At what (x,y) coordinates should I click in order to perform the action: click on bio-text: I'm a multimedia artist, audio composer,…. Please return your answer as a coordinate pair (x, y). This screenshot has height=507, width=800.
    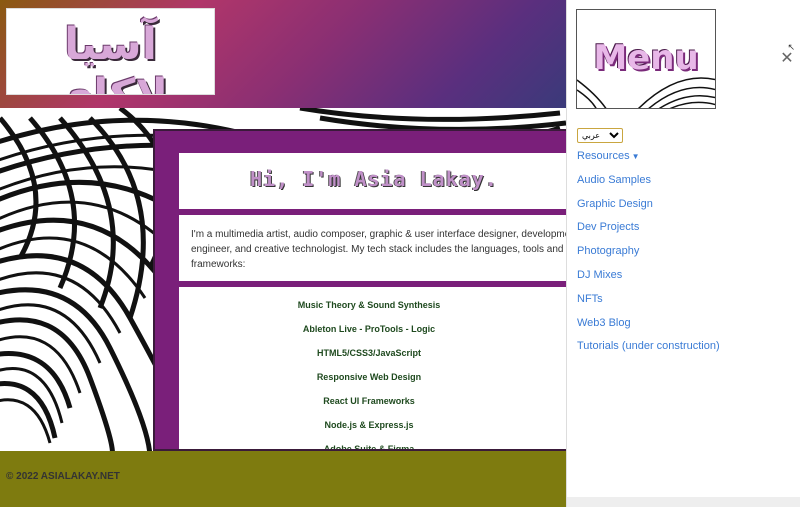
    Looking at the image, I should click on (378, 249).